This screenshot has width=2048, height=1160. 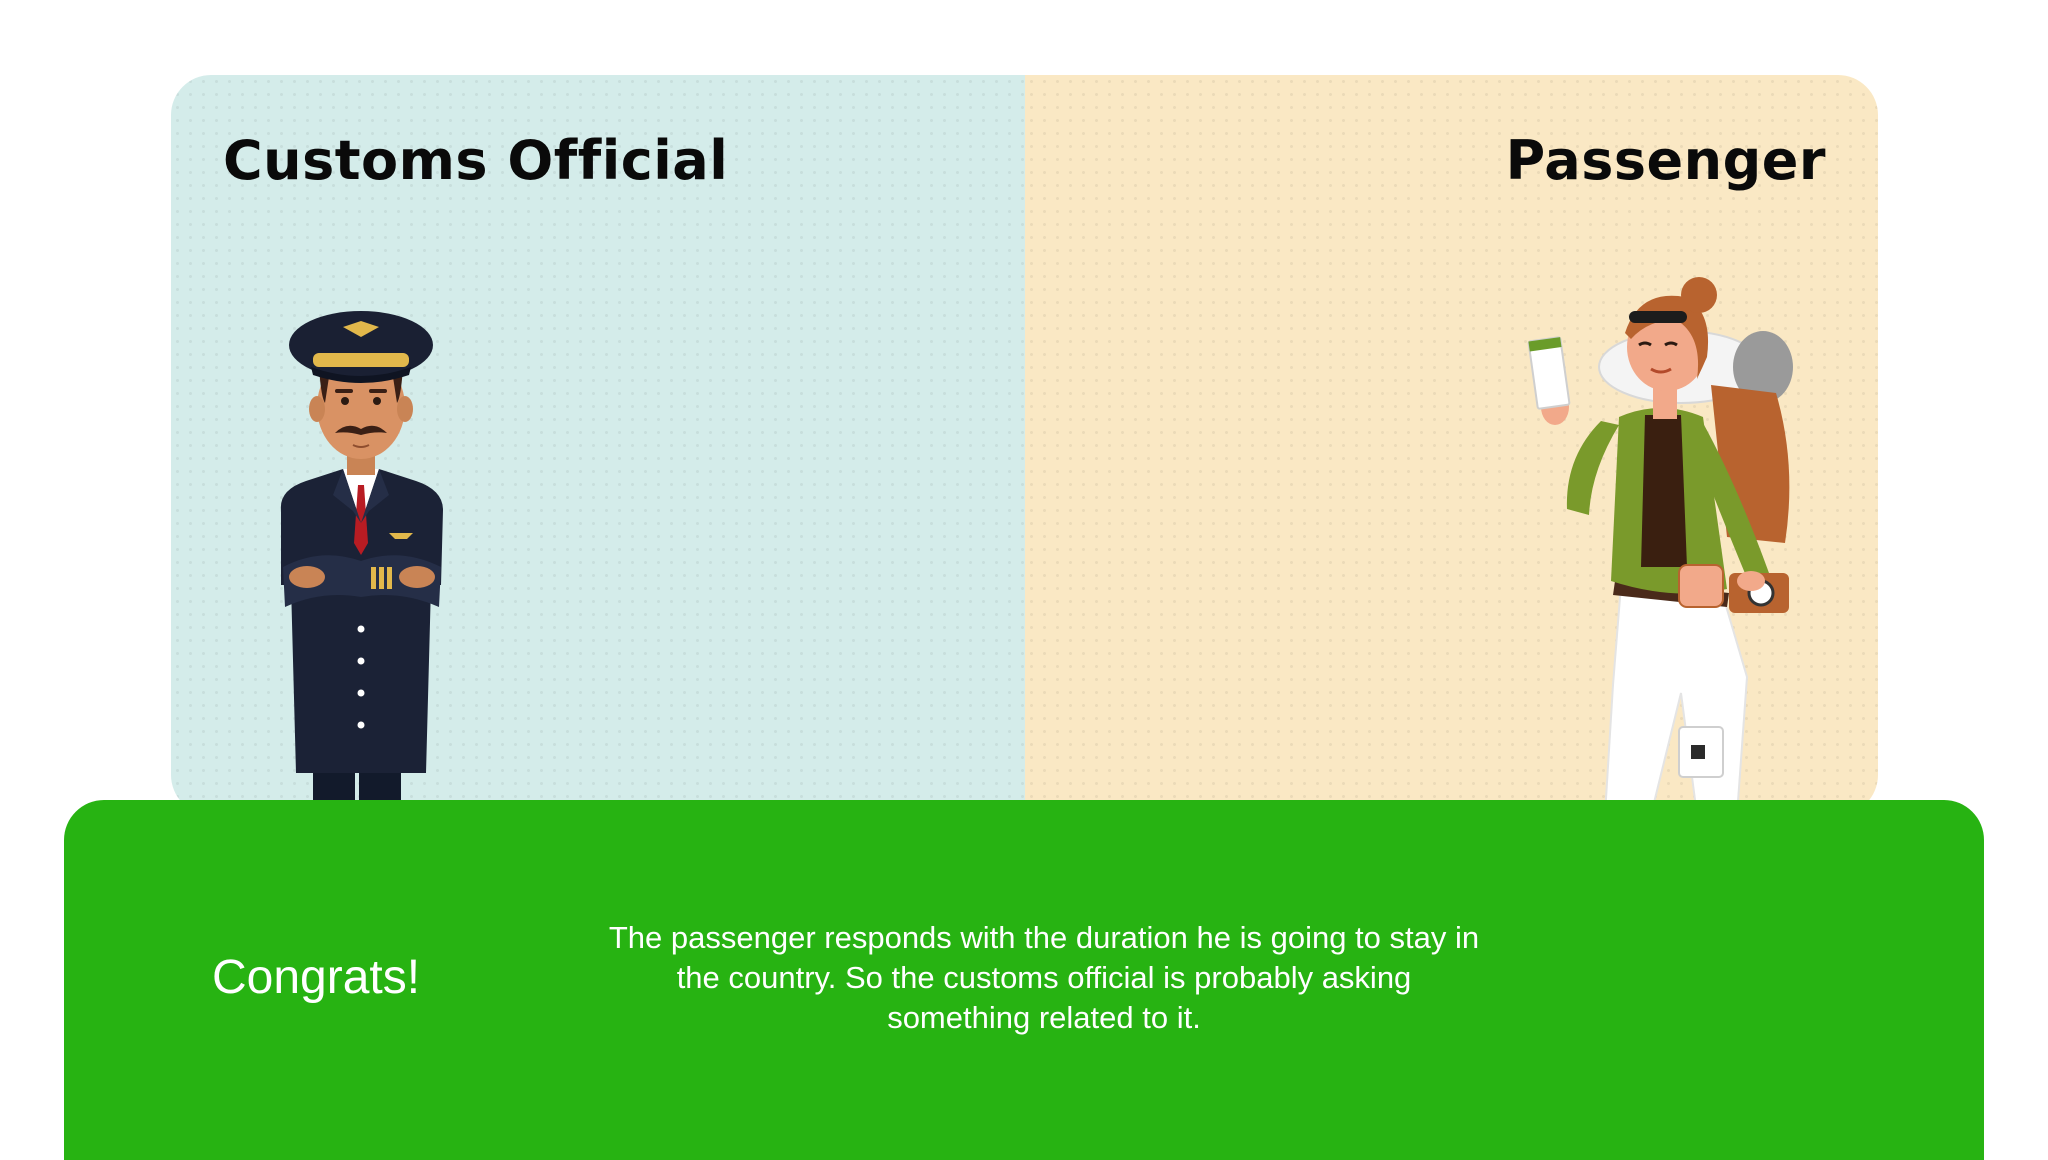 What do you see at coordinates (361, 563) in the screenshot?
I see `customs-officer-illustration` at bounding box center [361, 563].